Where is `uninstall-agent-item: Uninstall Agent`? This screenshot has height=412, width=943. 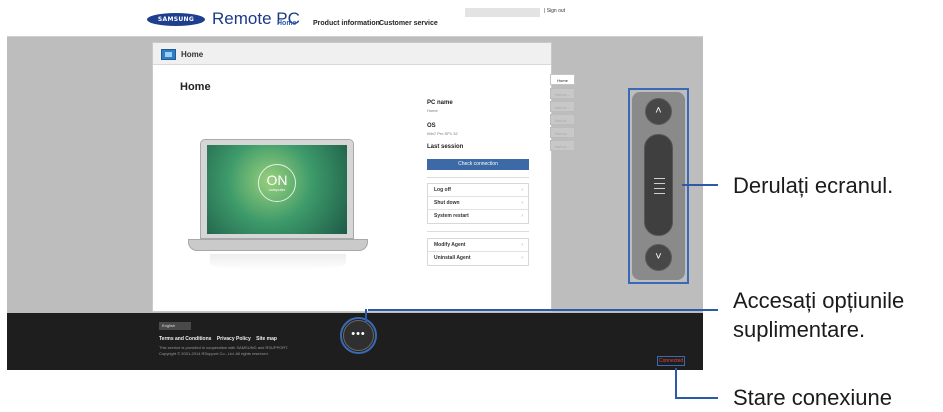
uninstall-agent-item: Uninstall Agent is located at coordinates (478, 258).